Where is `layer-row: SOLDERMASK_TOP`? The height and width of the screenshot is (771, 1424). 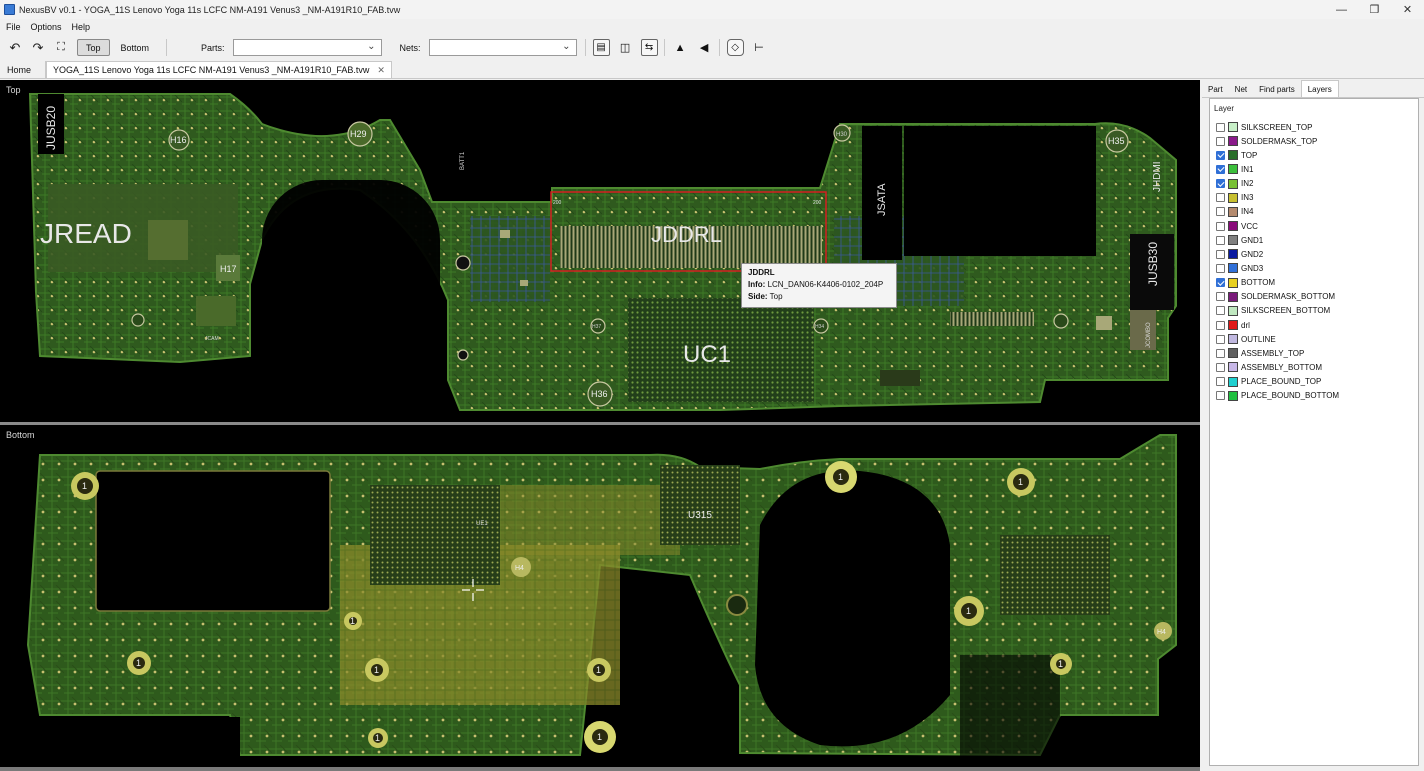
layer-row: SOLDERMASK_TOP is located at coordinates (1277, 141).